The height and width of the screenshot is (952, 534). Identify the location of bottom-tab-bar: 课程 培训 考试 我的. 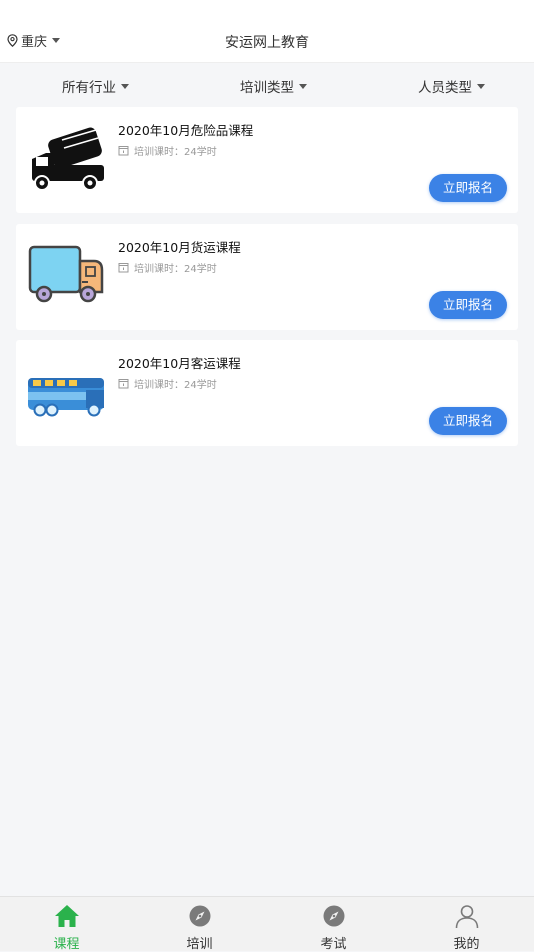
(267, 924).